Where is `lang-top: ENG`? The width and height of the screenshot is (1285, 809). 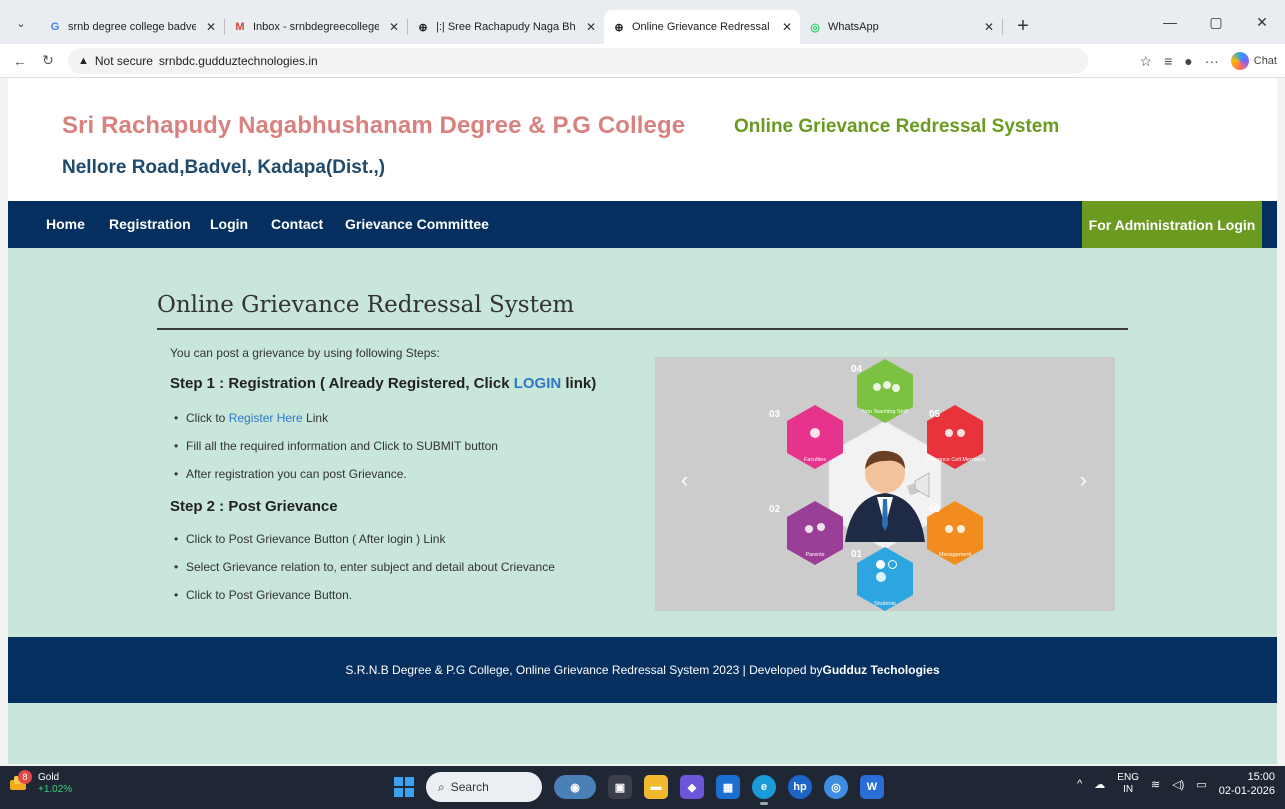
lang-top: ENG is located at coordinates (1128, 777).